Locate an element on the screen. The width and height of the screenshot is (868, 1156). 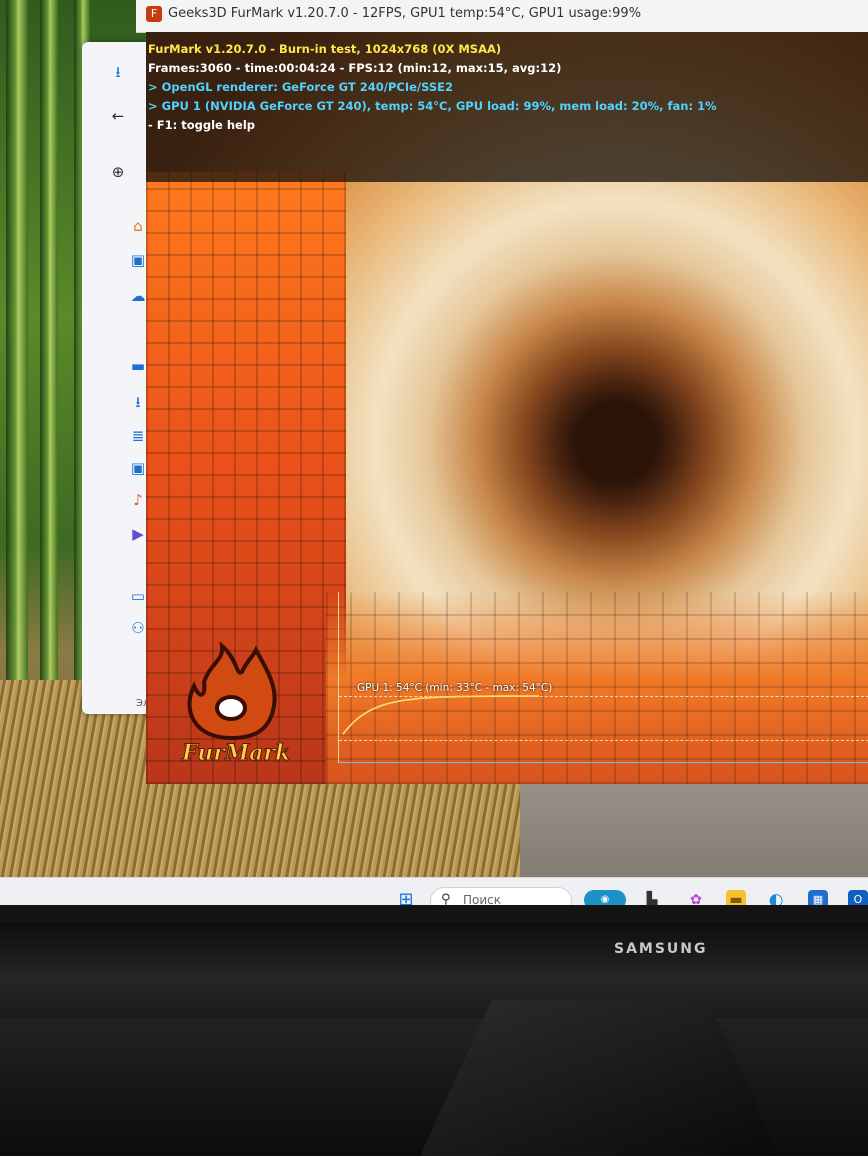
furmark-flame-icon is located at coordinates (232, 690).